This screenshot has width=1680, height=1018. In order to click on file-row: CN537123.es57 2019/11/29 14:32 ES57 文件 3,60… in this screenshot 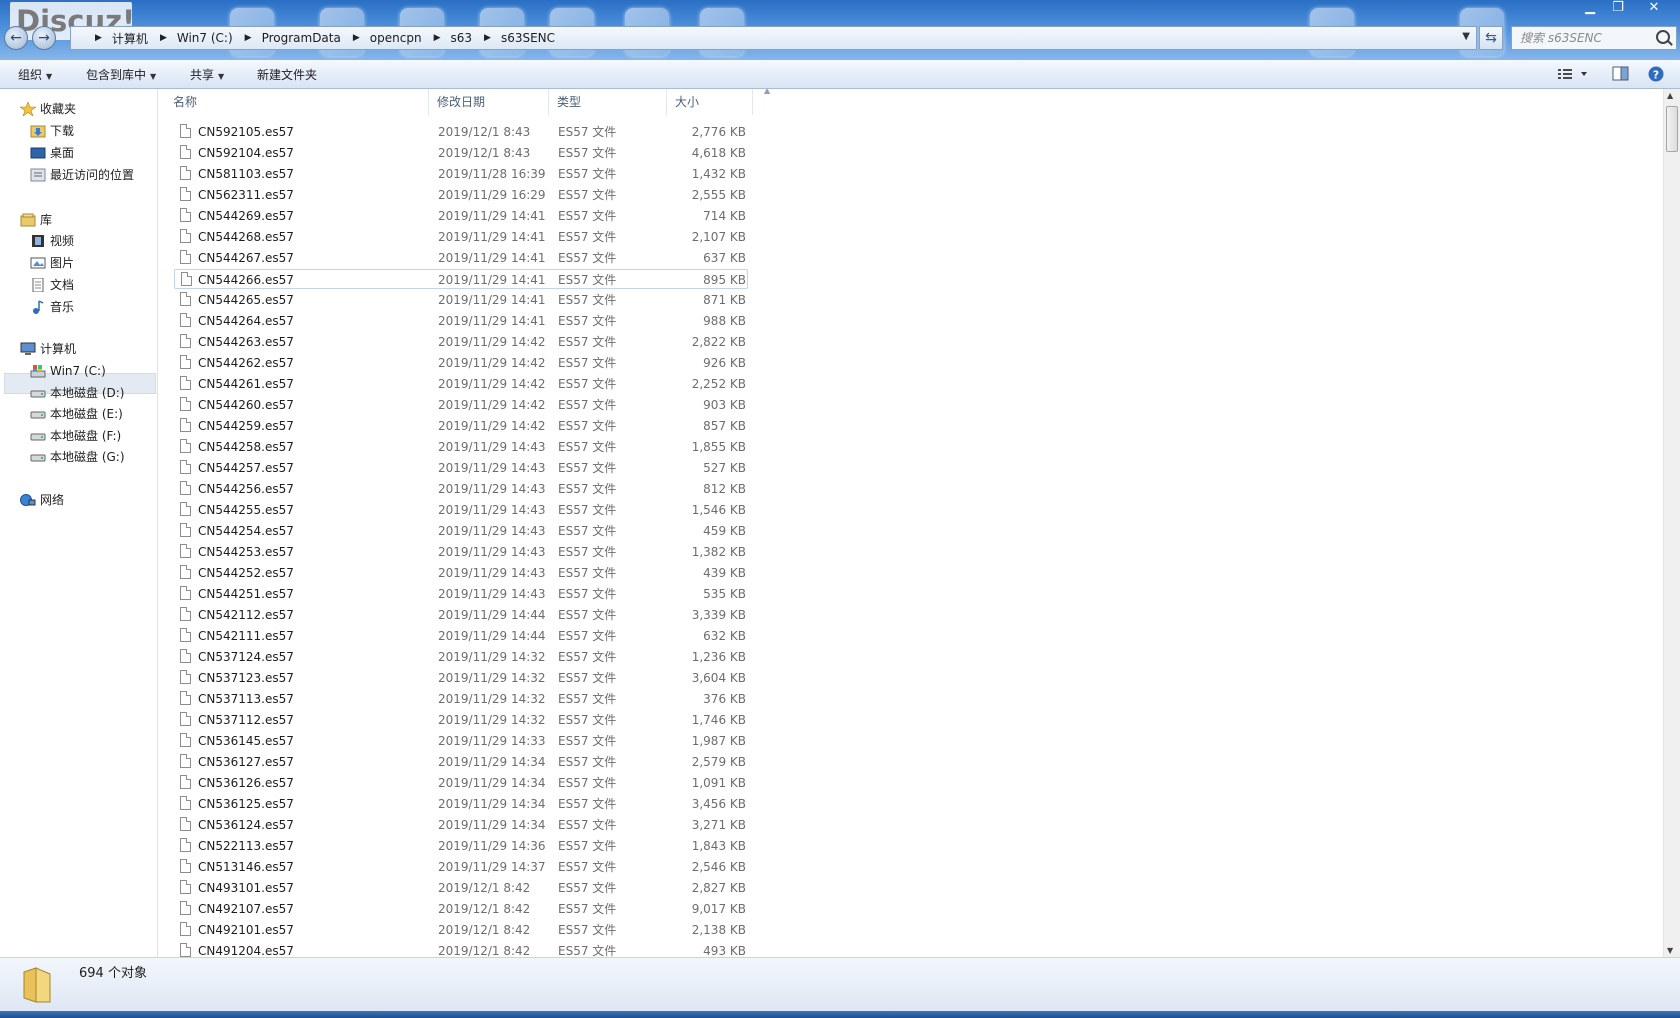, I will do `click(461, 678)`.